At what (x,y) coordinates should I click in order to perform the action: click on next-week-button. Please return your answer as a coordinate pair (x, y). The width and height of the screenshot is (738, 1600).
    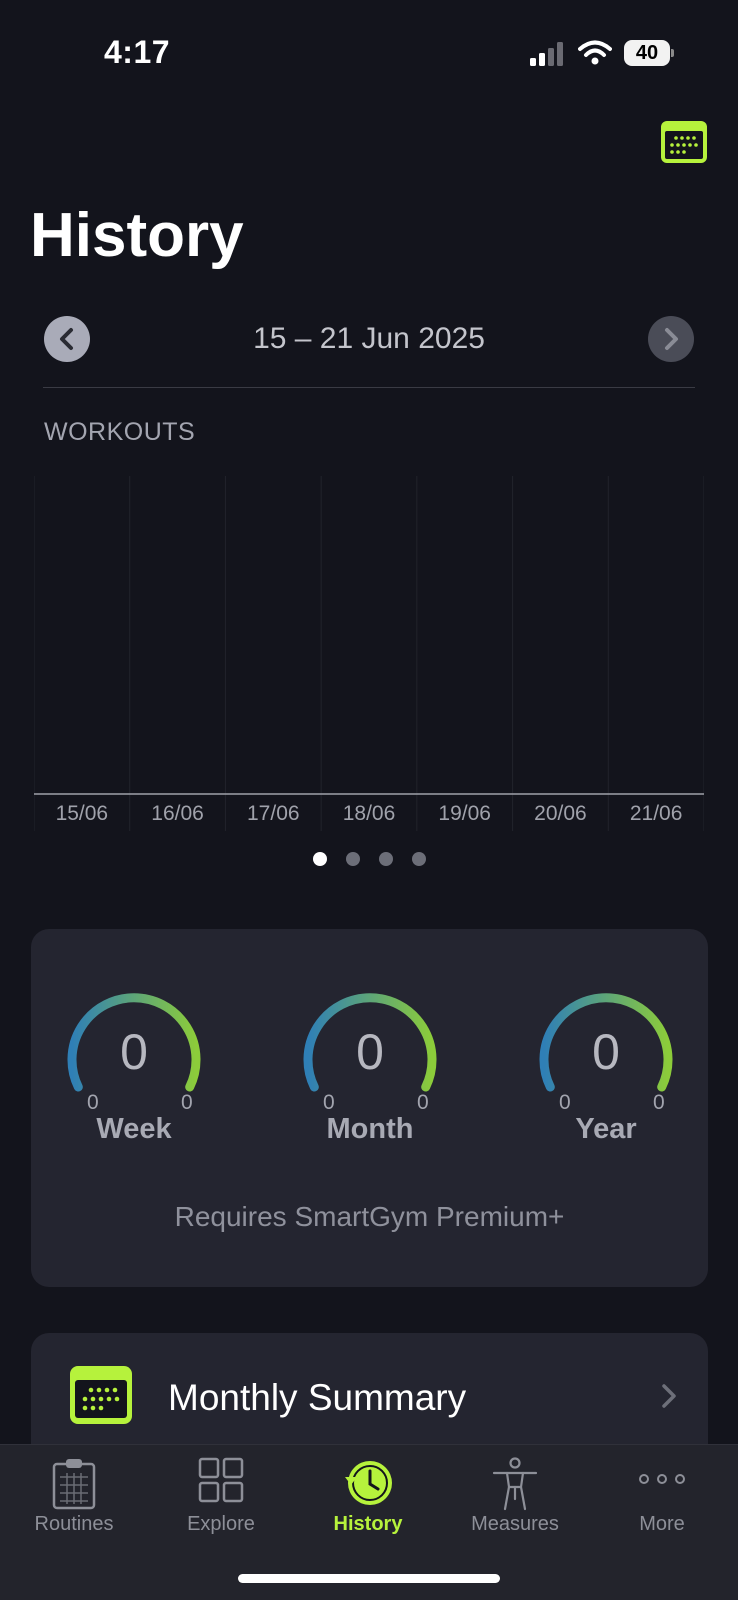
    Looking at the image, I should click on (671, 339).